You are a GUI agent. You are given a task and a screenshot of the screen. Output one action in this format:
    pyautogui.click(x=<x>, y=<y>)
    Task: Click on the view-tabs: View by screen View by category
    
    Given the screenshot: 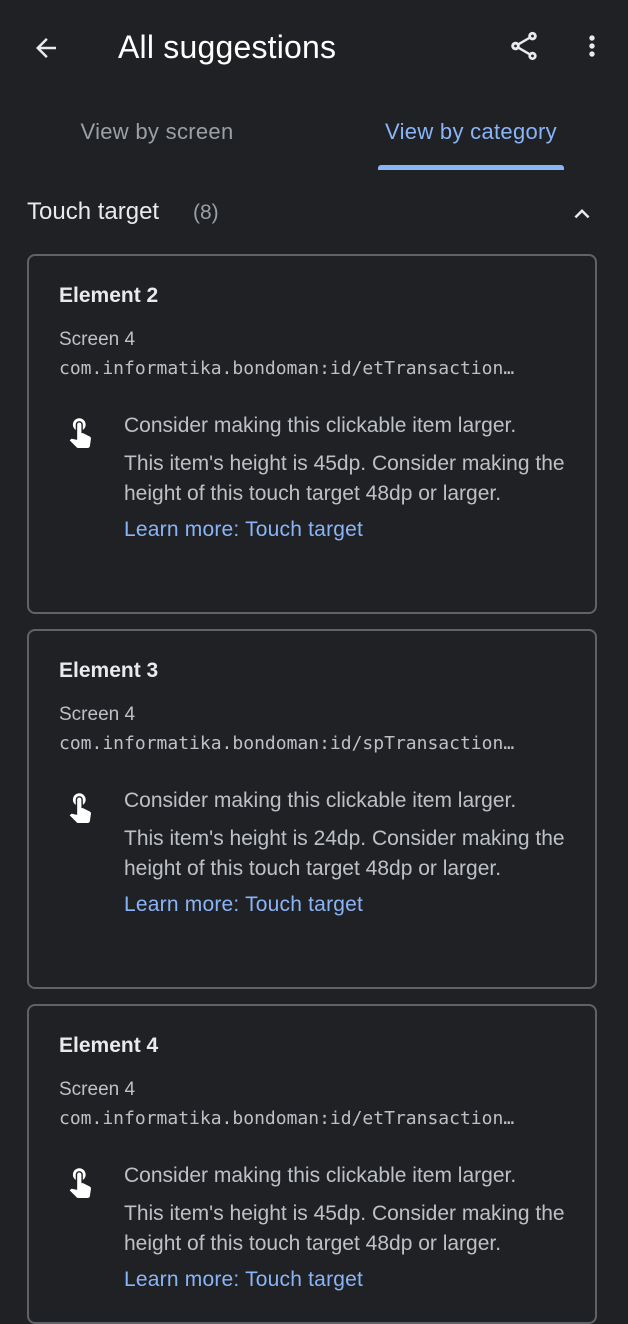 What is the action you would take?
    pyautogui.click(x=314, y=132)
    